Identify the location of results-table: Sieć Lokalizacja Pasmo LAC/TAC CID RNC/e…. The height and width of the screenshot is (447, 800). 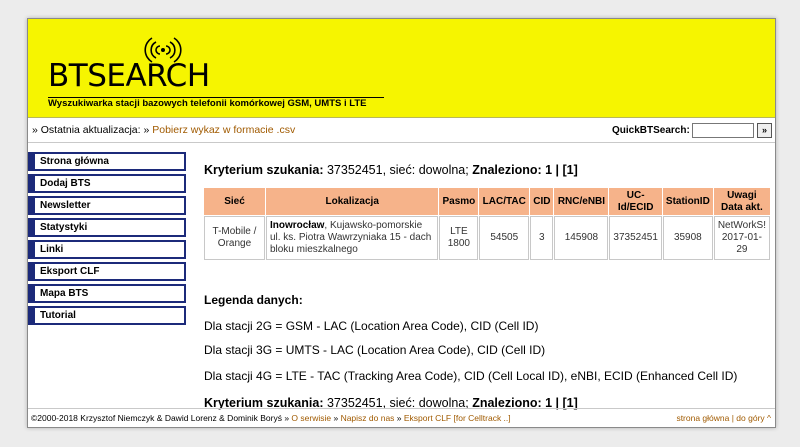
(487, 224).